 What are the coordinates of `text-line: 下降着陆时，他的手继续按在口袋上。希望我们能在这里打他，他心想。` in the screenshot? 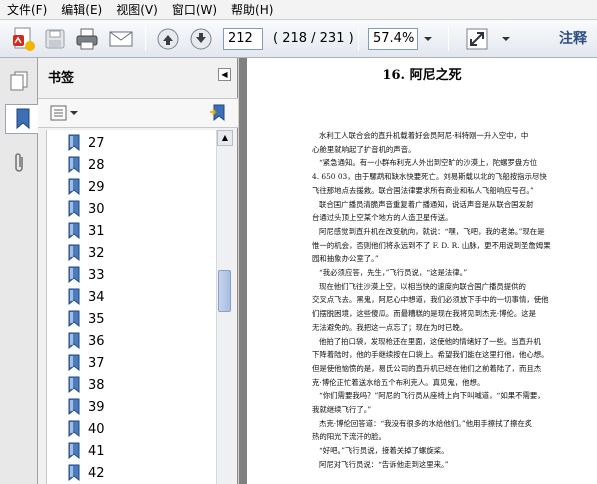 It's located at (430, 355).